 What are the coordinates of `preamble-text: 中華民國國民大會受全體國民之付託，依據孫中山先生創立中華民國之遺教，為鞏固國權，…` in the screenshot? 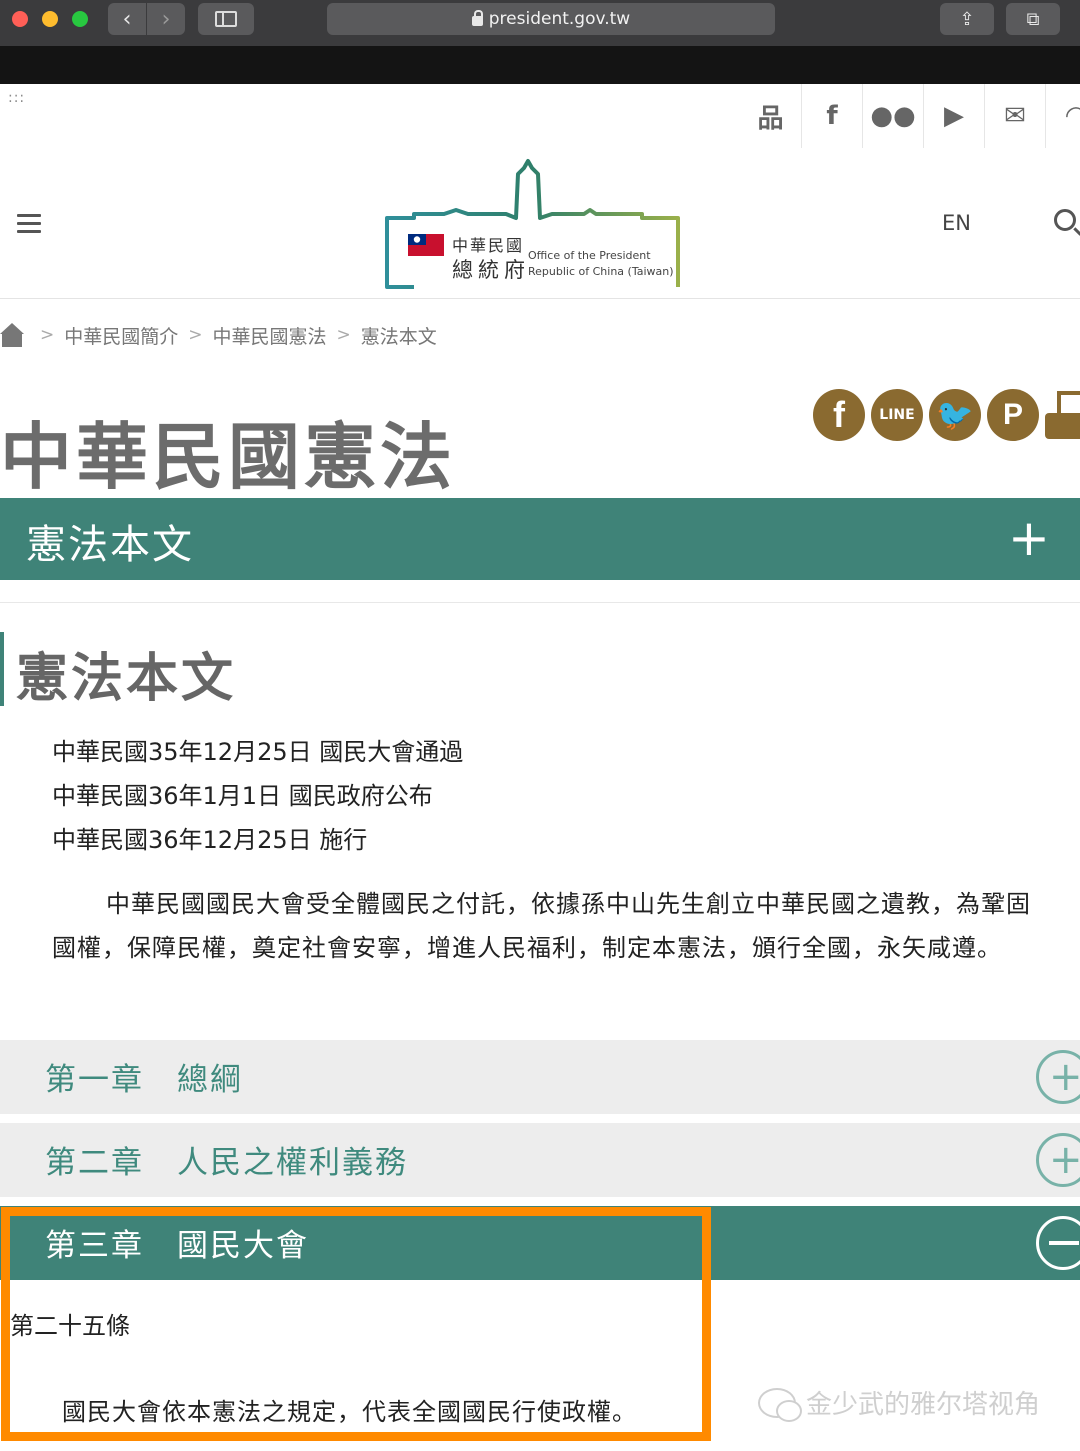 It's located at (541, 926).